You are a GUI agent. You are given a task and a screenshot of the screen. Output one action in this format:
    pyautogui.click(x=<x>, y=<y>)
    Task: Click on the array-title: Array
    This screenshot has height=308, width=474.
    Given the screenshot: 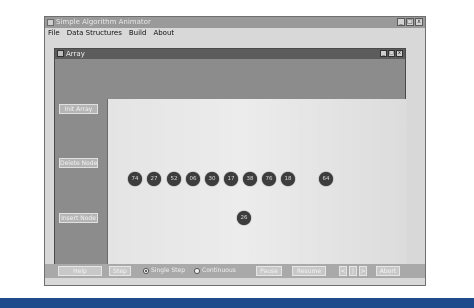 What is the action you would take?
    pyautogui.click(x=75, y=54)
    